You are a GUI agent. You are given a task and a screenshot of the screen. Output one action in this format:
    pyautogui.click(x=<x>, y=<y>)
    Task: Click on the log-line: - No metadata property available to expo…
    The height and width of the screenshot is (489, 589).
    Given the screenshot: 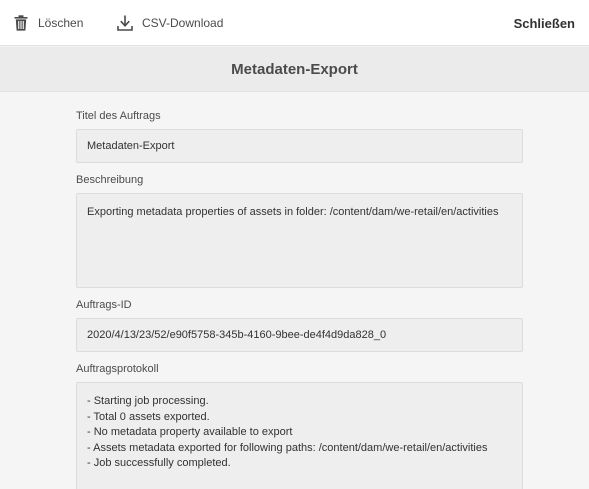 What is the action you would take?
    pyautogui.click(x=190, y=432)
    